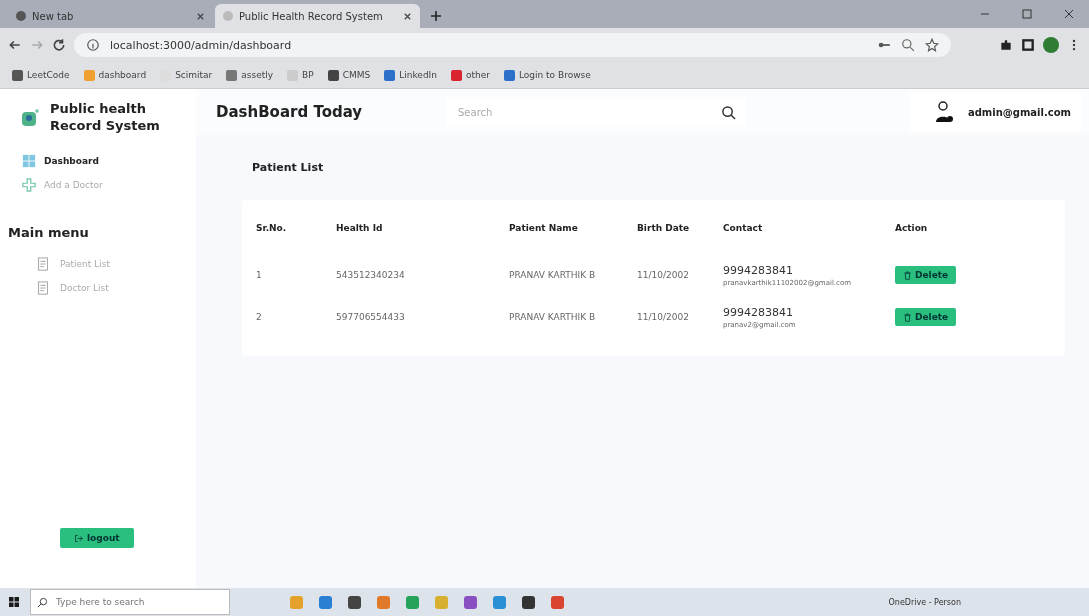  Describe the element at coordinates (272, 228) in the screenshot. I see `column-header: Sr.No.` at that location.